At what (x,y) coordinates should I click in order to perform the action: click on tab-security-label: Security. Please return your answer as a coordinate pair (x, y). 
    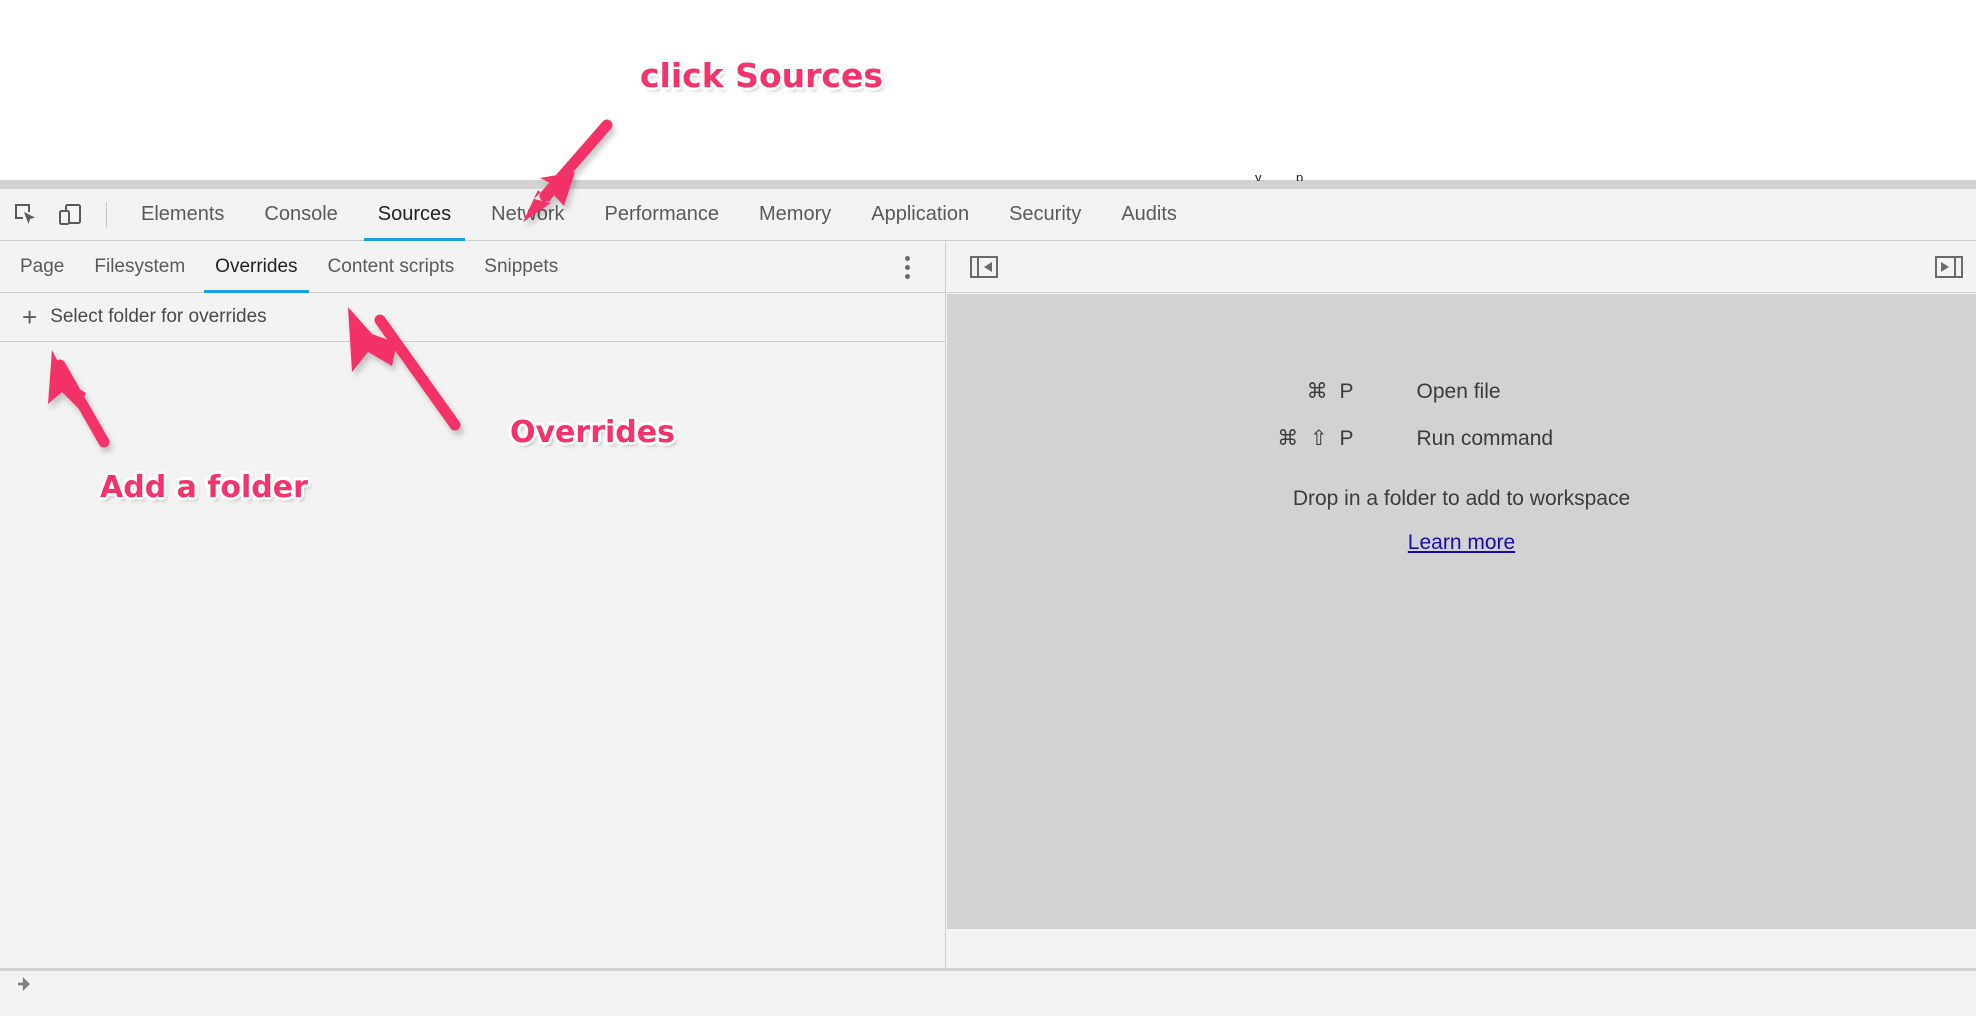
    Looking at the image, I should click on (1045, 214).